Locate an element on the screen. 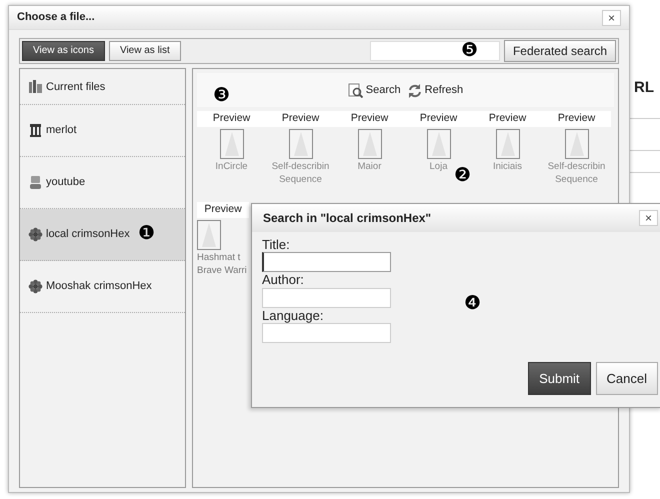 This screenshot has height=499, width=660. sidebar-item: Current files is located at coordinates (102, 87).